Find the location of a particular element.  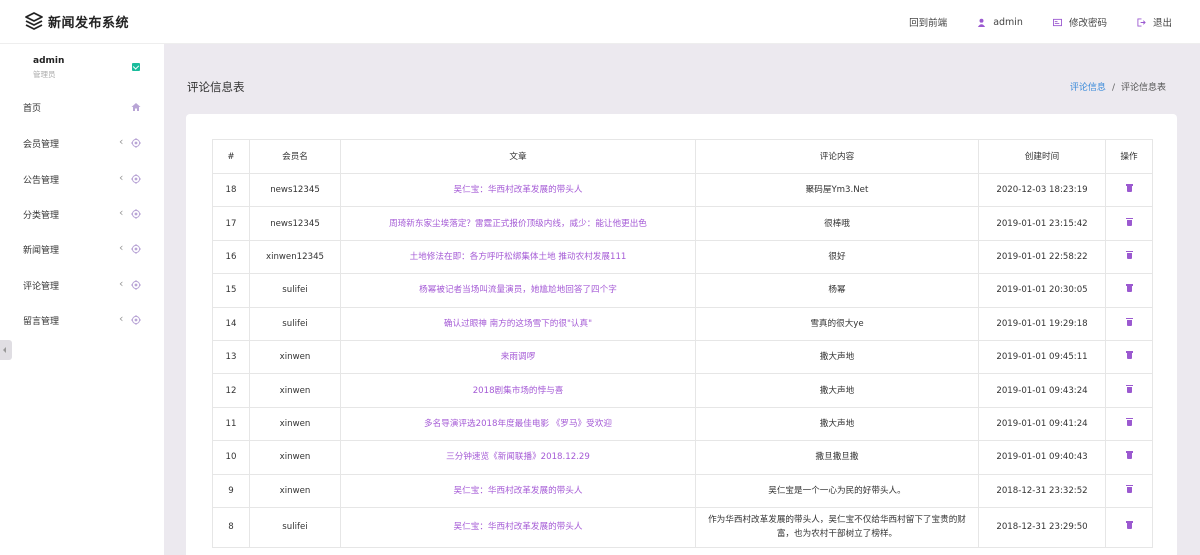

row-comment: 很棒哦 is located at coordinates (837, 223).